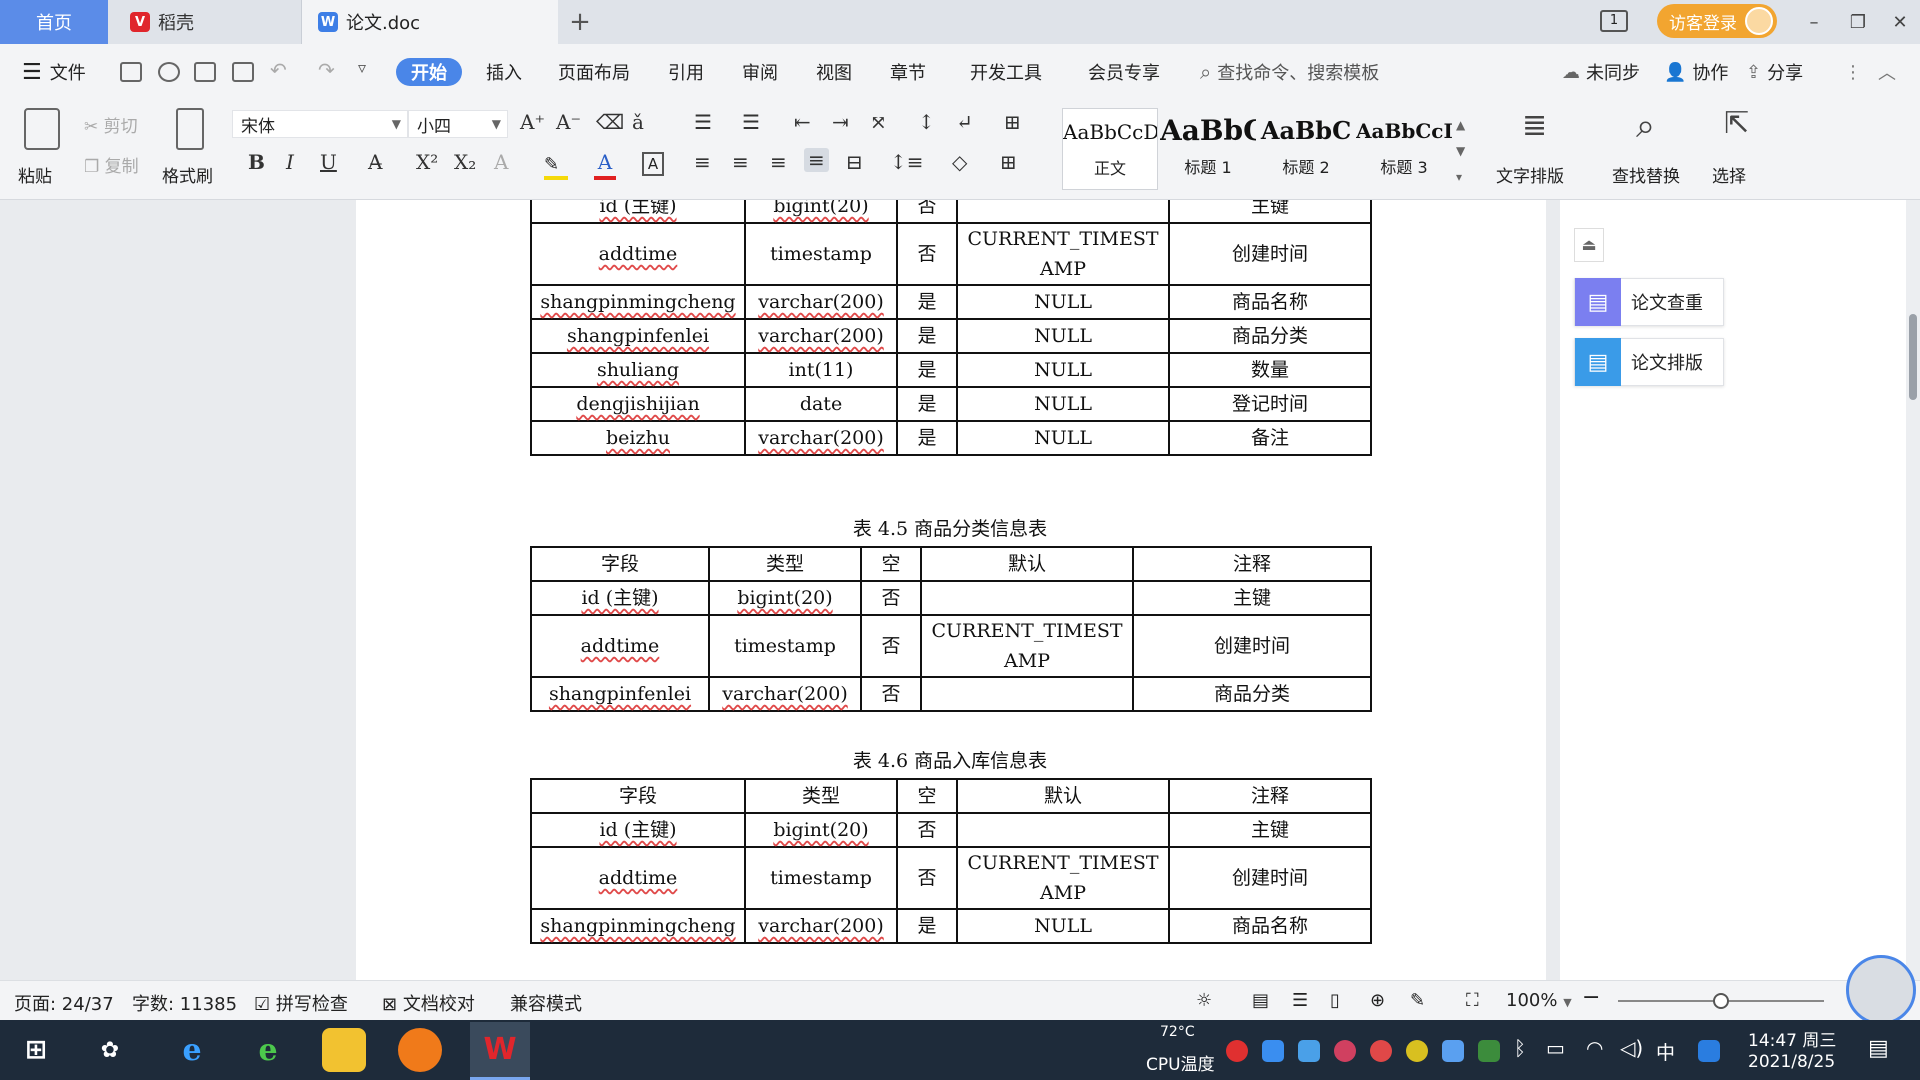  What do you see at coordinates (751, 122) in the screenshot?
I see `numbered-list-icon: ☰` at bounding box center [751, 122].